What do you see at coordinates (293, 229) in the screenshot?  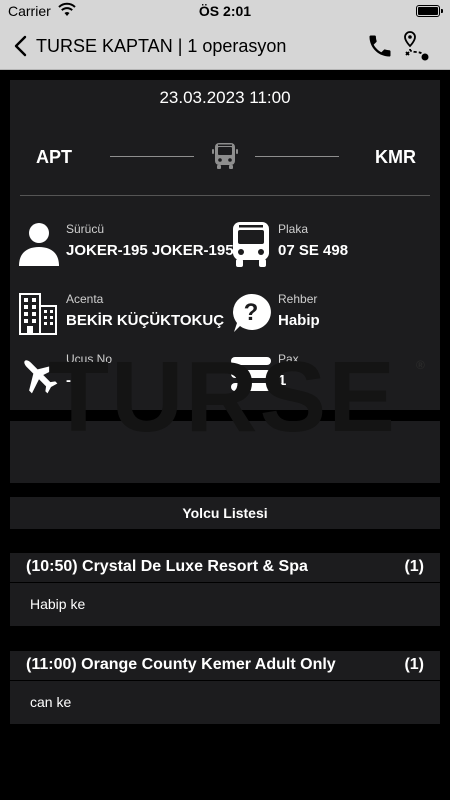 I see `plate-label: Plaka` at bounding box center [293, 229].